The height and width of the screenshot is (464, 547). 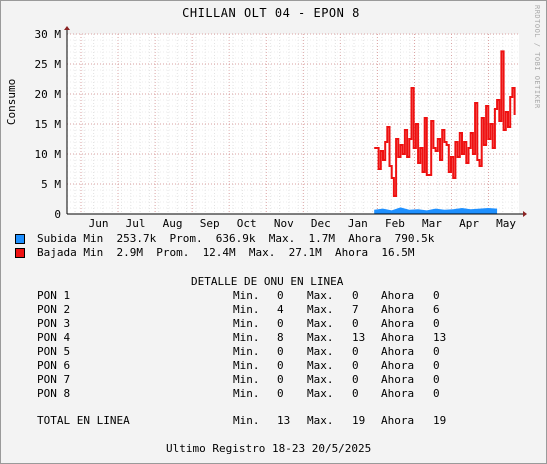 I want to click on x-tick-label: Mar, so click(x=432, y=223).